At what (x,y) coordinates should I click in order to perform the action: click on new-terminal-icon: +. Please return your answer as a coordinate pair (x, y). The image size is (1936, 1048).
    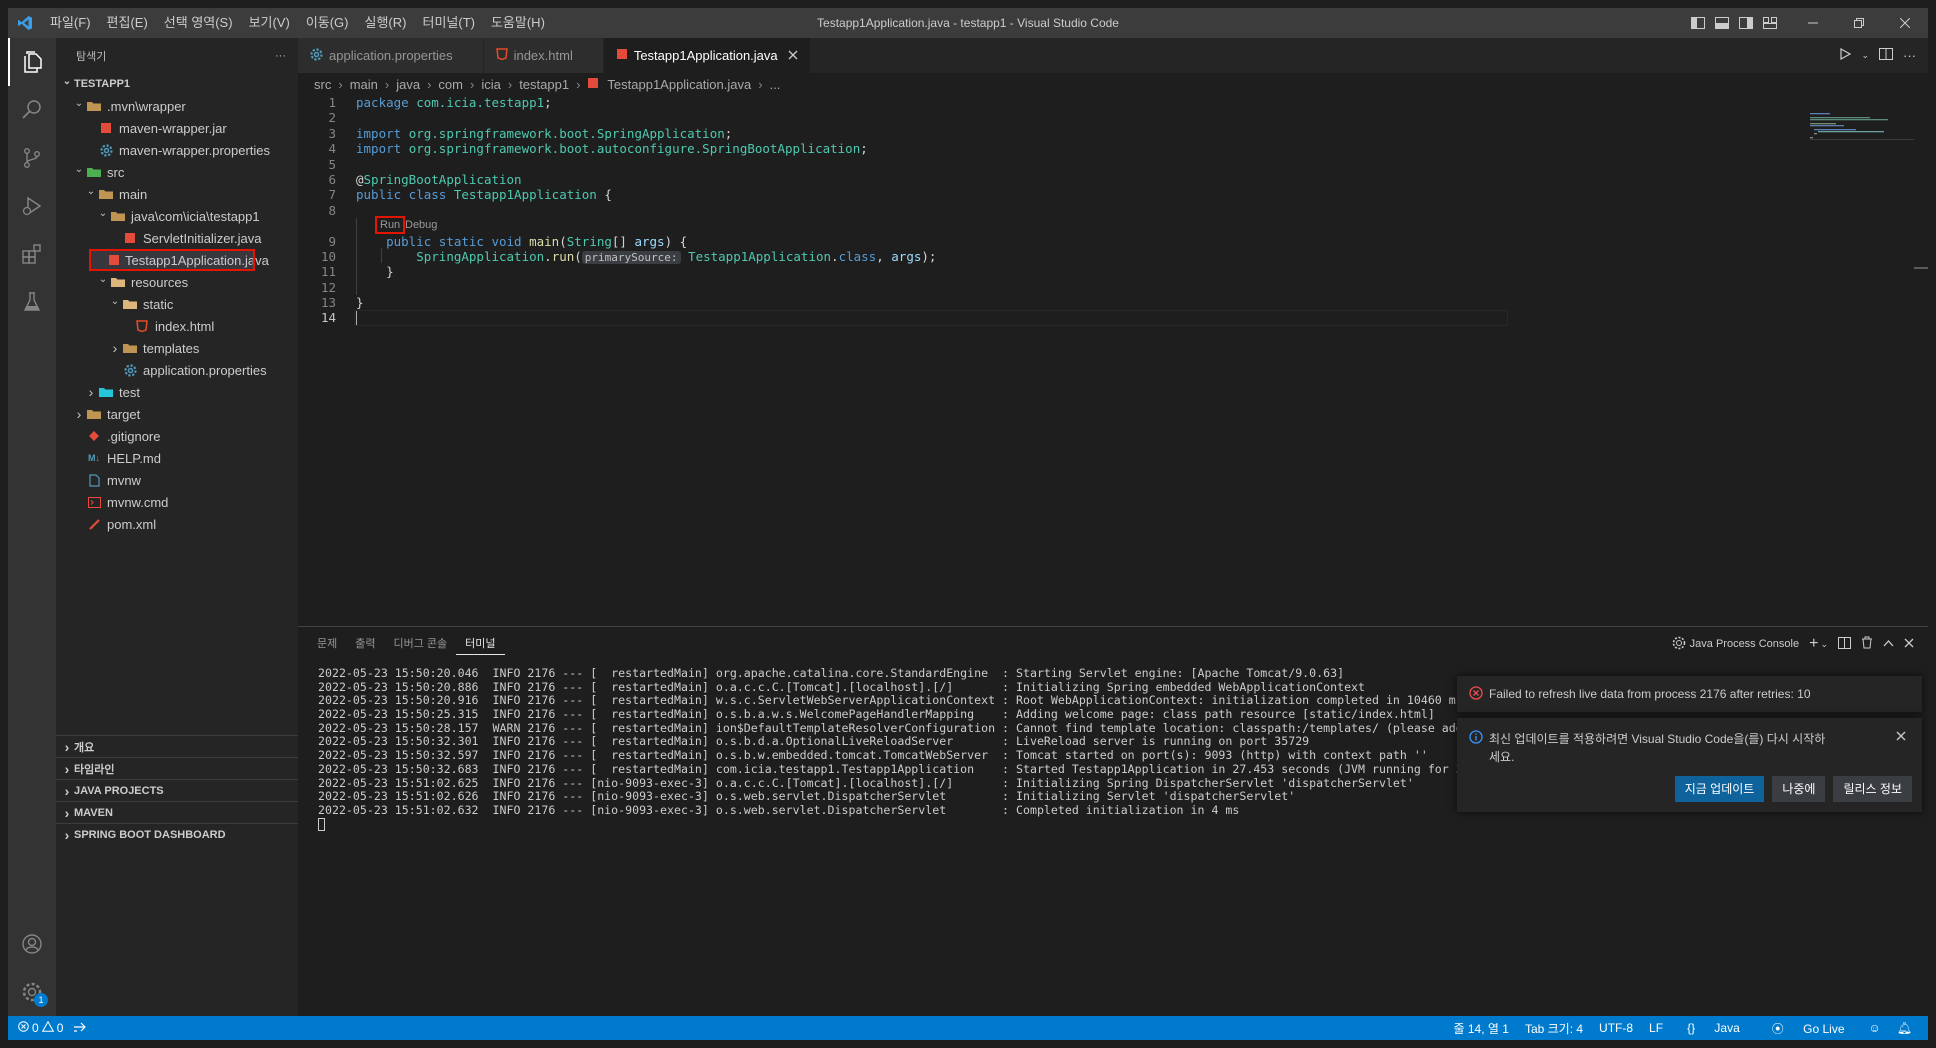
    Looking at the image, I should click on (1813, 644).